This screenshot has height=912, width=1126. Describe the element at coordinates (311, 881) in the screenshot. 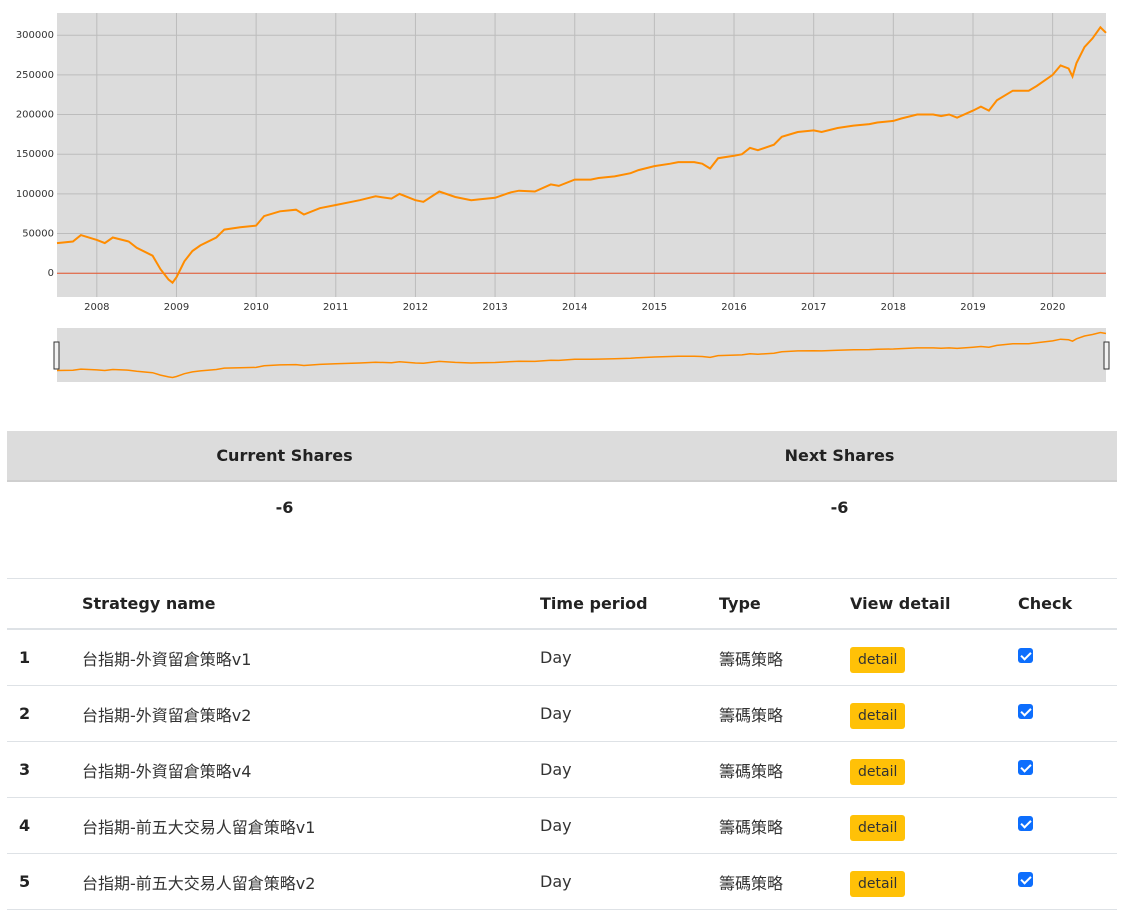

I see `strategy-name: 台指期-前五大交易人留倉策略v2` at that location.